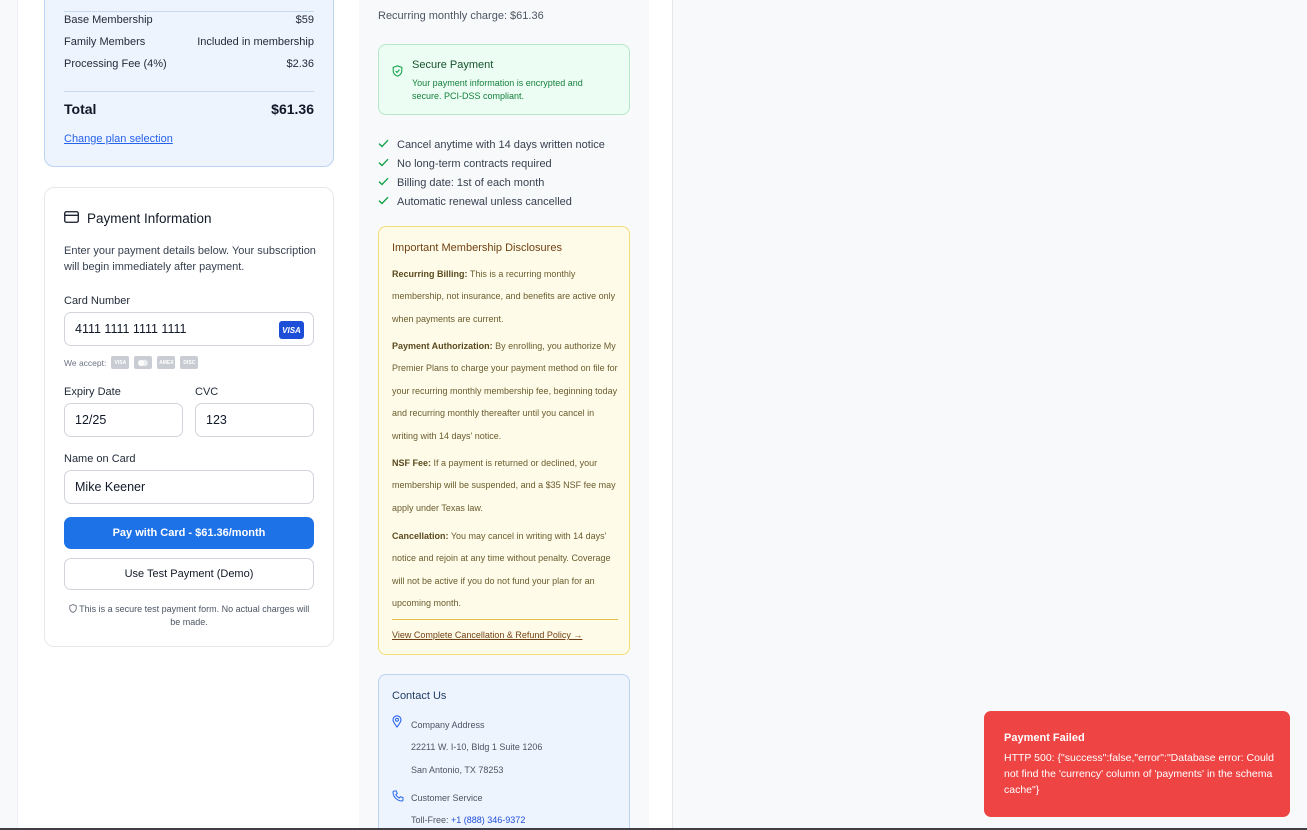 The width and height of the screenshot is (1307, 830). Describe the element at coordinates (505, 619) in the screenshot. I see `disclosure-divider` at that location.